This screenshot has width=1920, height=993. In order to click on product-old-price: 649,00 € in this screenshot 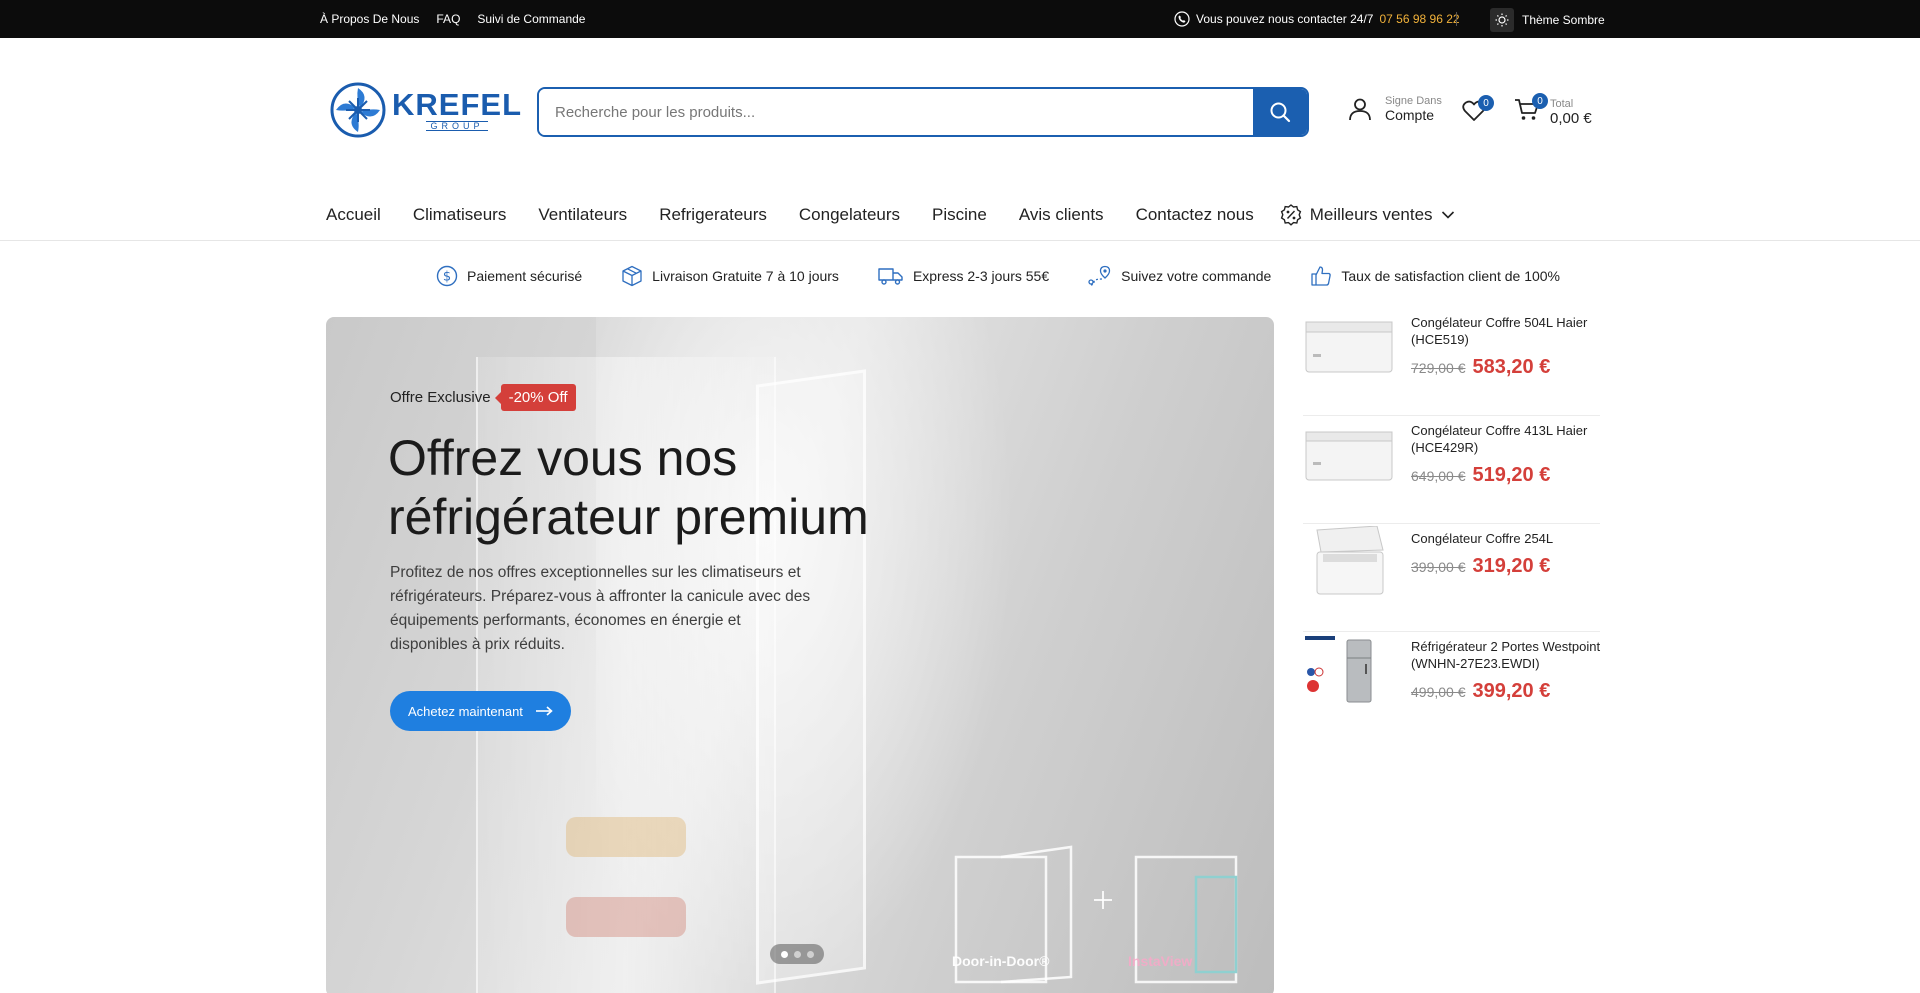, I will do `click(1438, 476)`.